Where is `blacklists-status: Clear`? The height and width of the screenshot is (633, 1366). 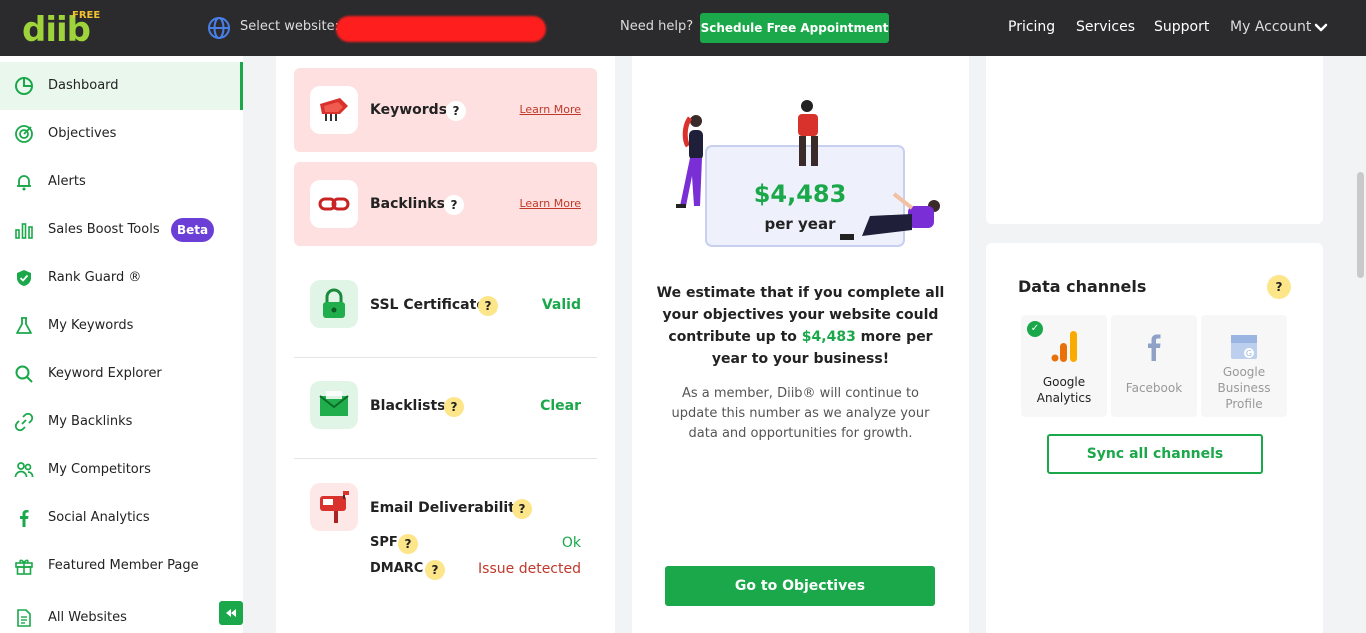 blacklists-status: Clear is located at coordinates (560, 406).